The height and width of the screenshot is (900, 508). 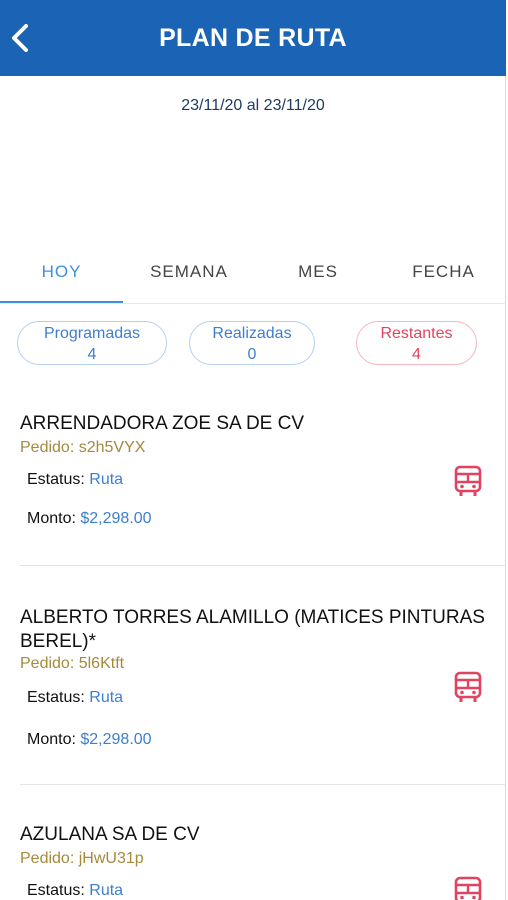 I want to click on app-header: PLAN DE RUTA, so click(x=253, y=38).